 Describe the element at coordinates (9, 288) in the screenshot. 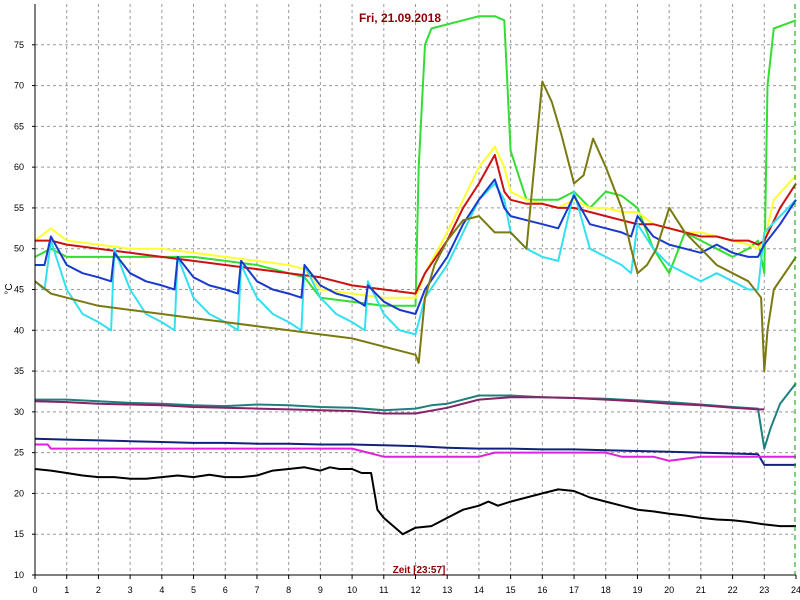

I see `y-axis-label: °C` at that location.